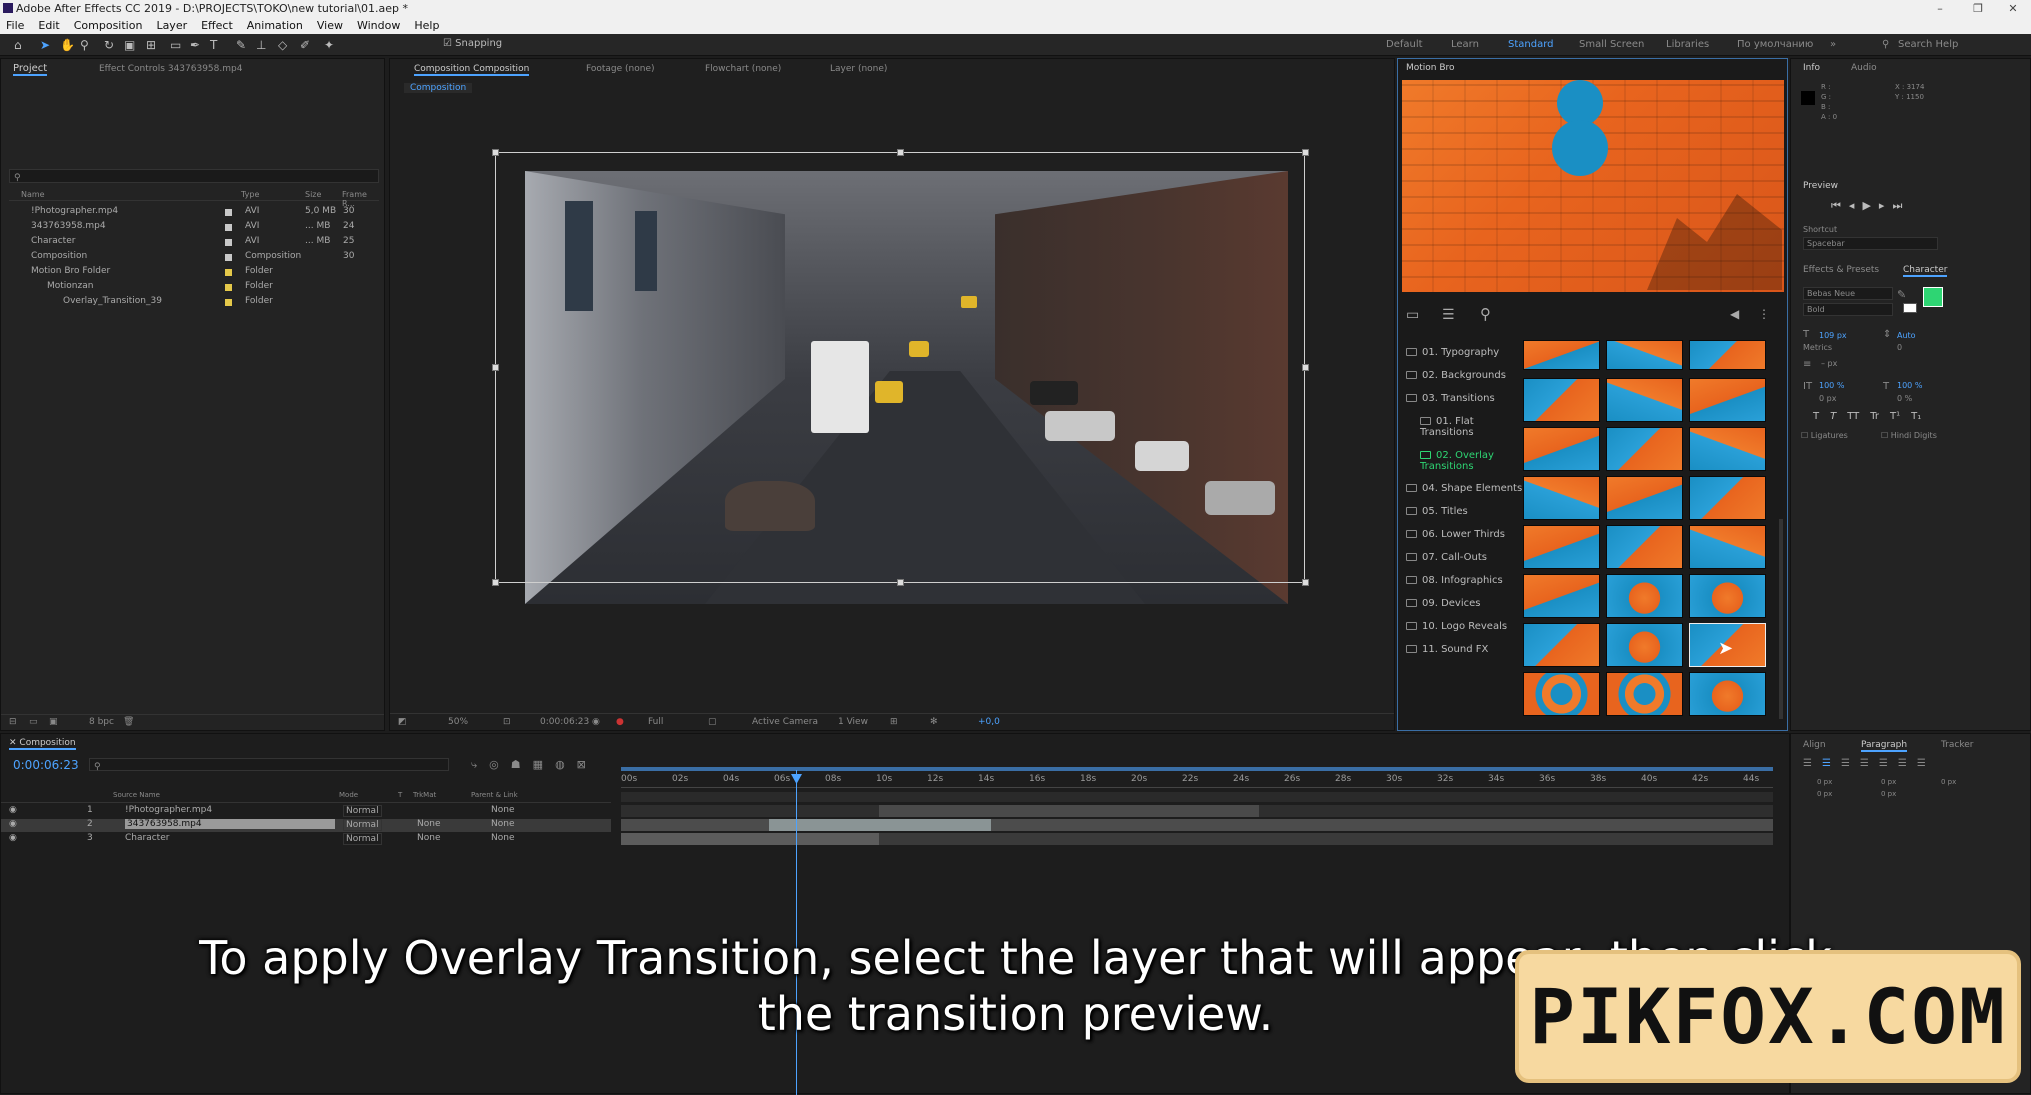 This screenshot has height=1095, width=2031. Describe the element at coordinates (1928, 44) in the screenshot. I see `search-help-input: Search Help` at that location.